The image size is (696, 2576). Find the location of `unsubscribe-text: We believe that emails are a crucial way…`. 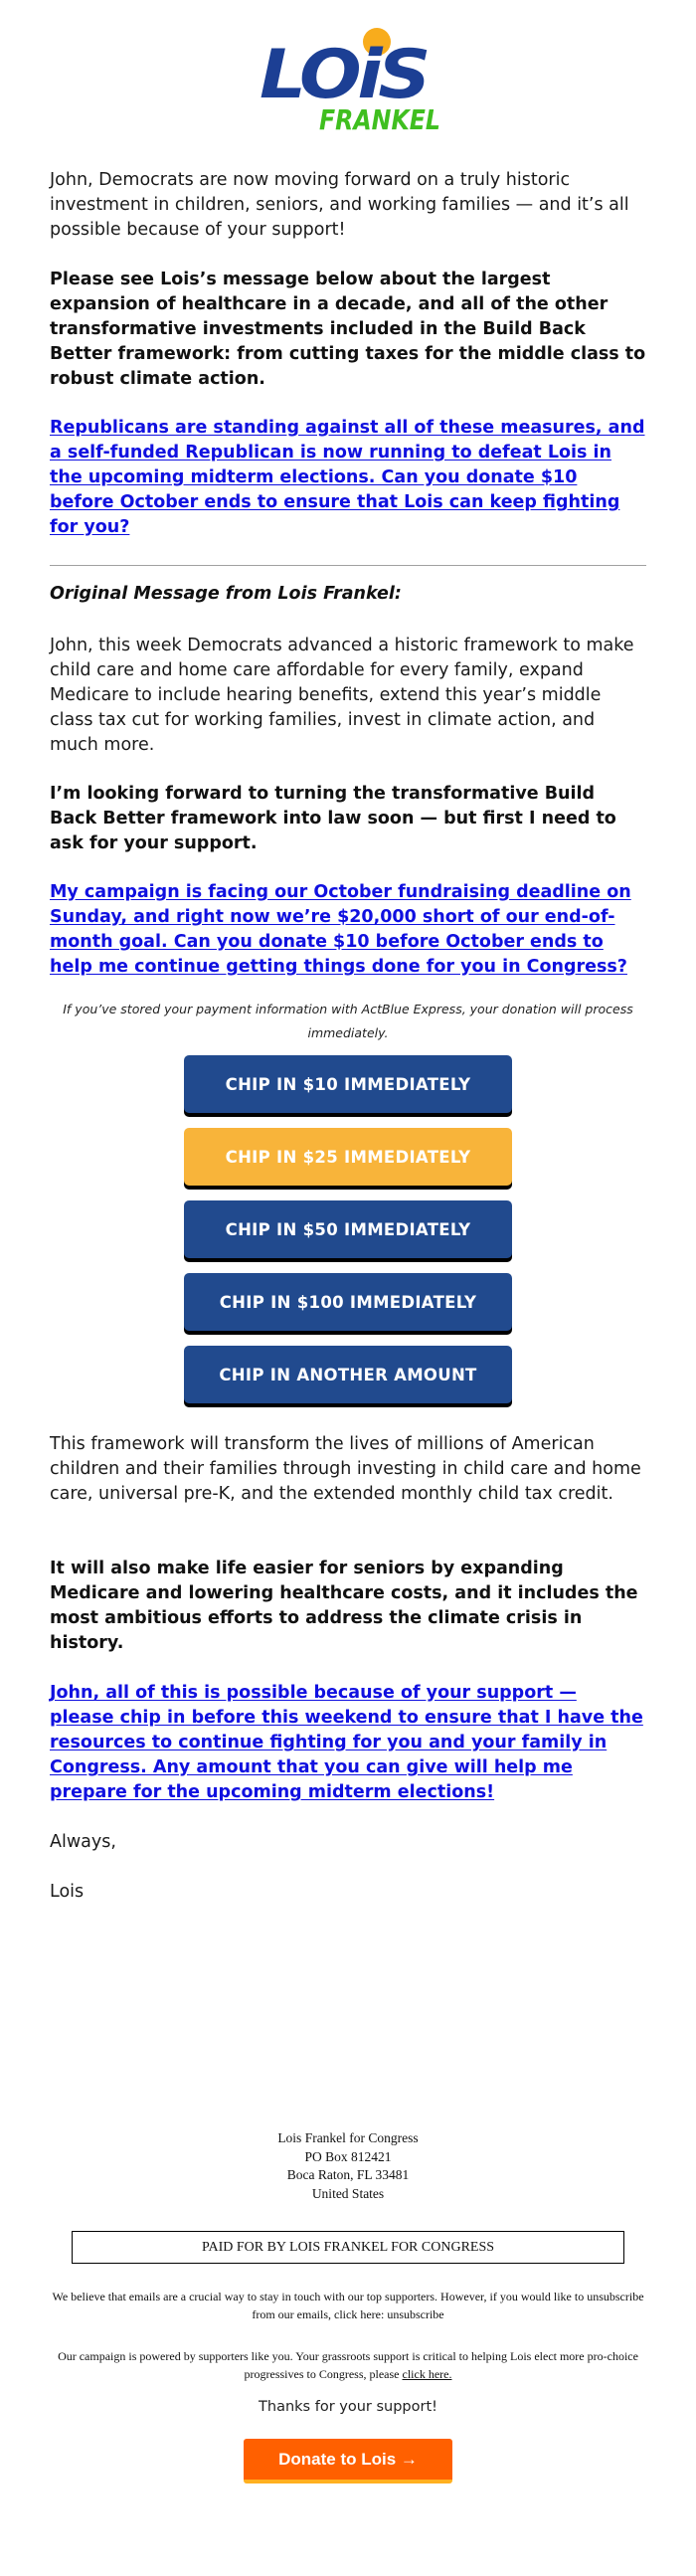

unsubscribe-text: We believe that emails are a crucial way… is located at coordinates (348, 2305).